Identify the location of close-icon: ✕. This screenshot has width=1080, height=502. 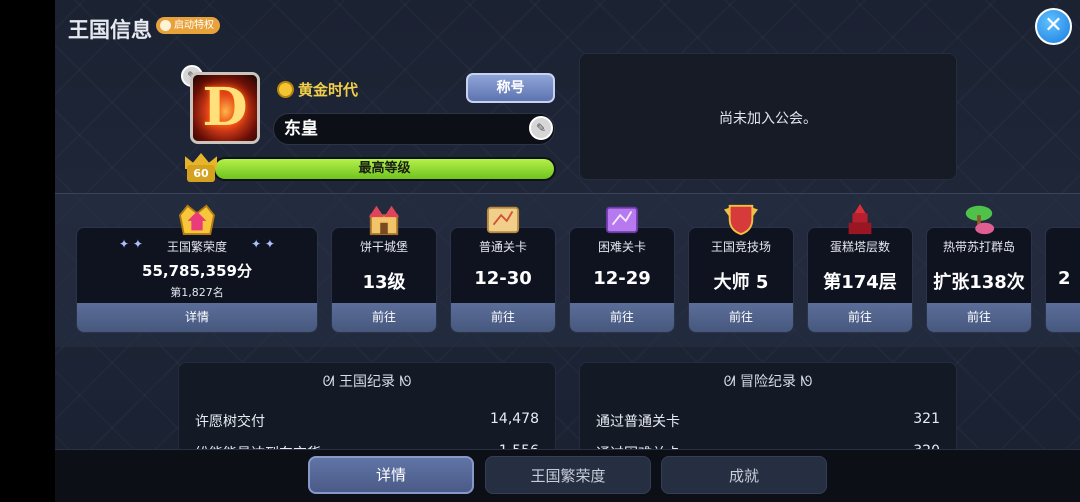
(1053, 25).